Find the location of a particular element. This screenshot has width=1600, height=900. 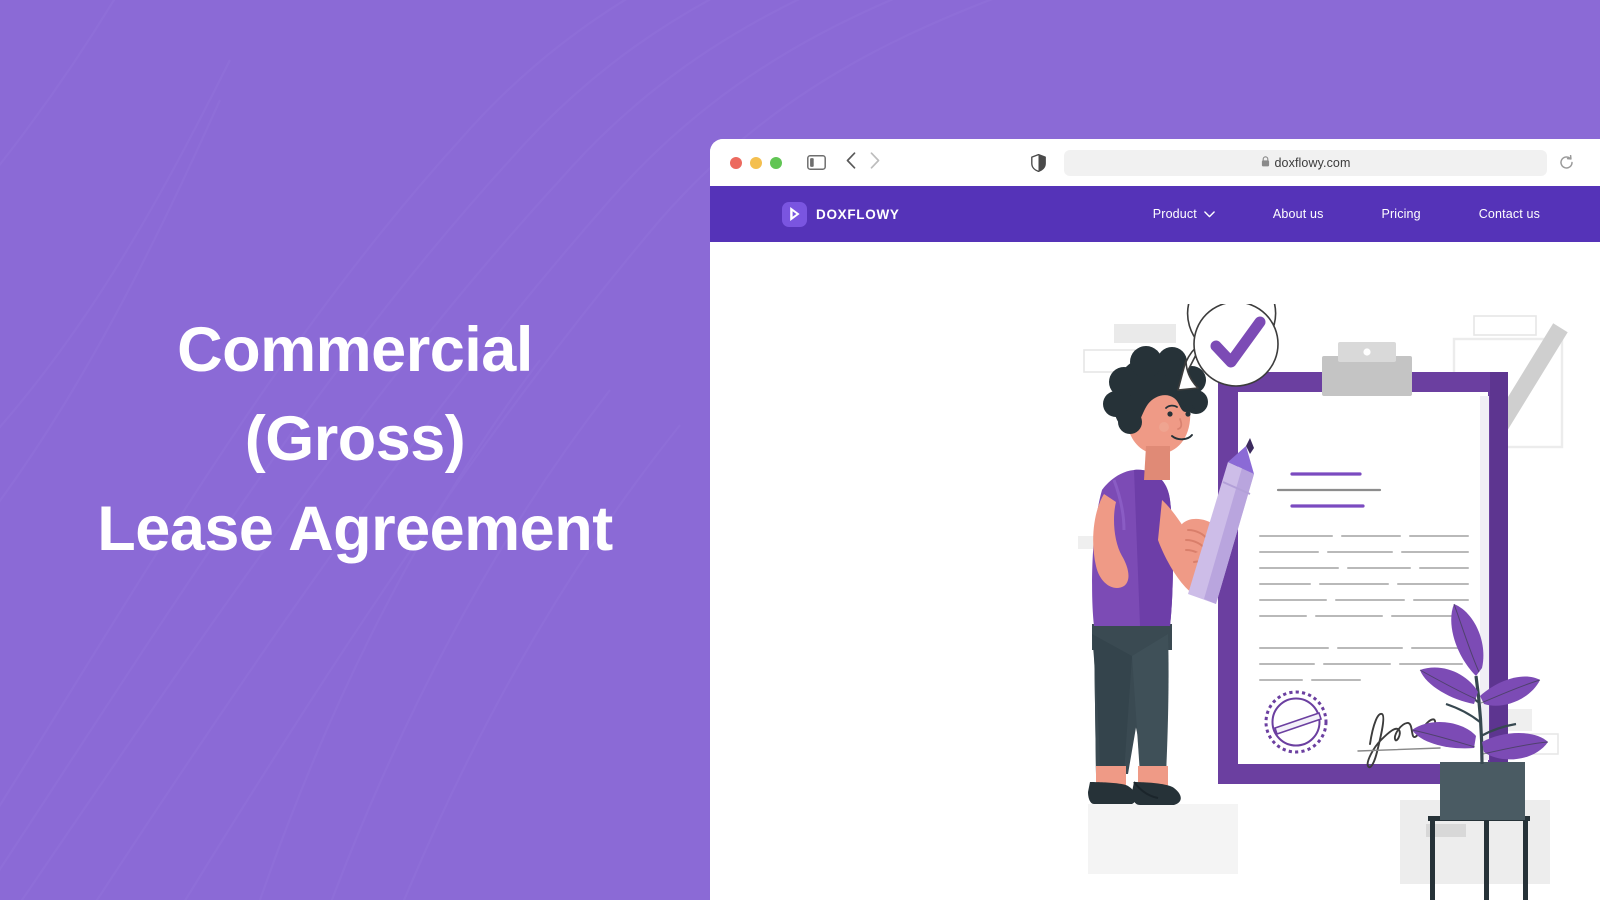

nav-item-contact-us-label: Contact us is located at coordinates (1509, 214).